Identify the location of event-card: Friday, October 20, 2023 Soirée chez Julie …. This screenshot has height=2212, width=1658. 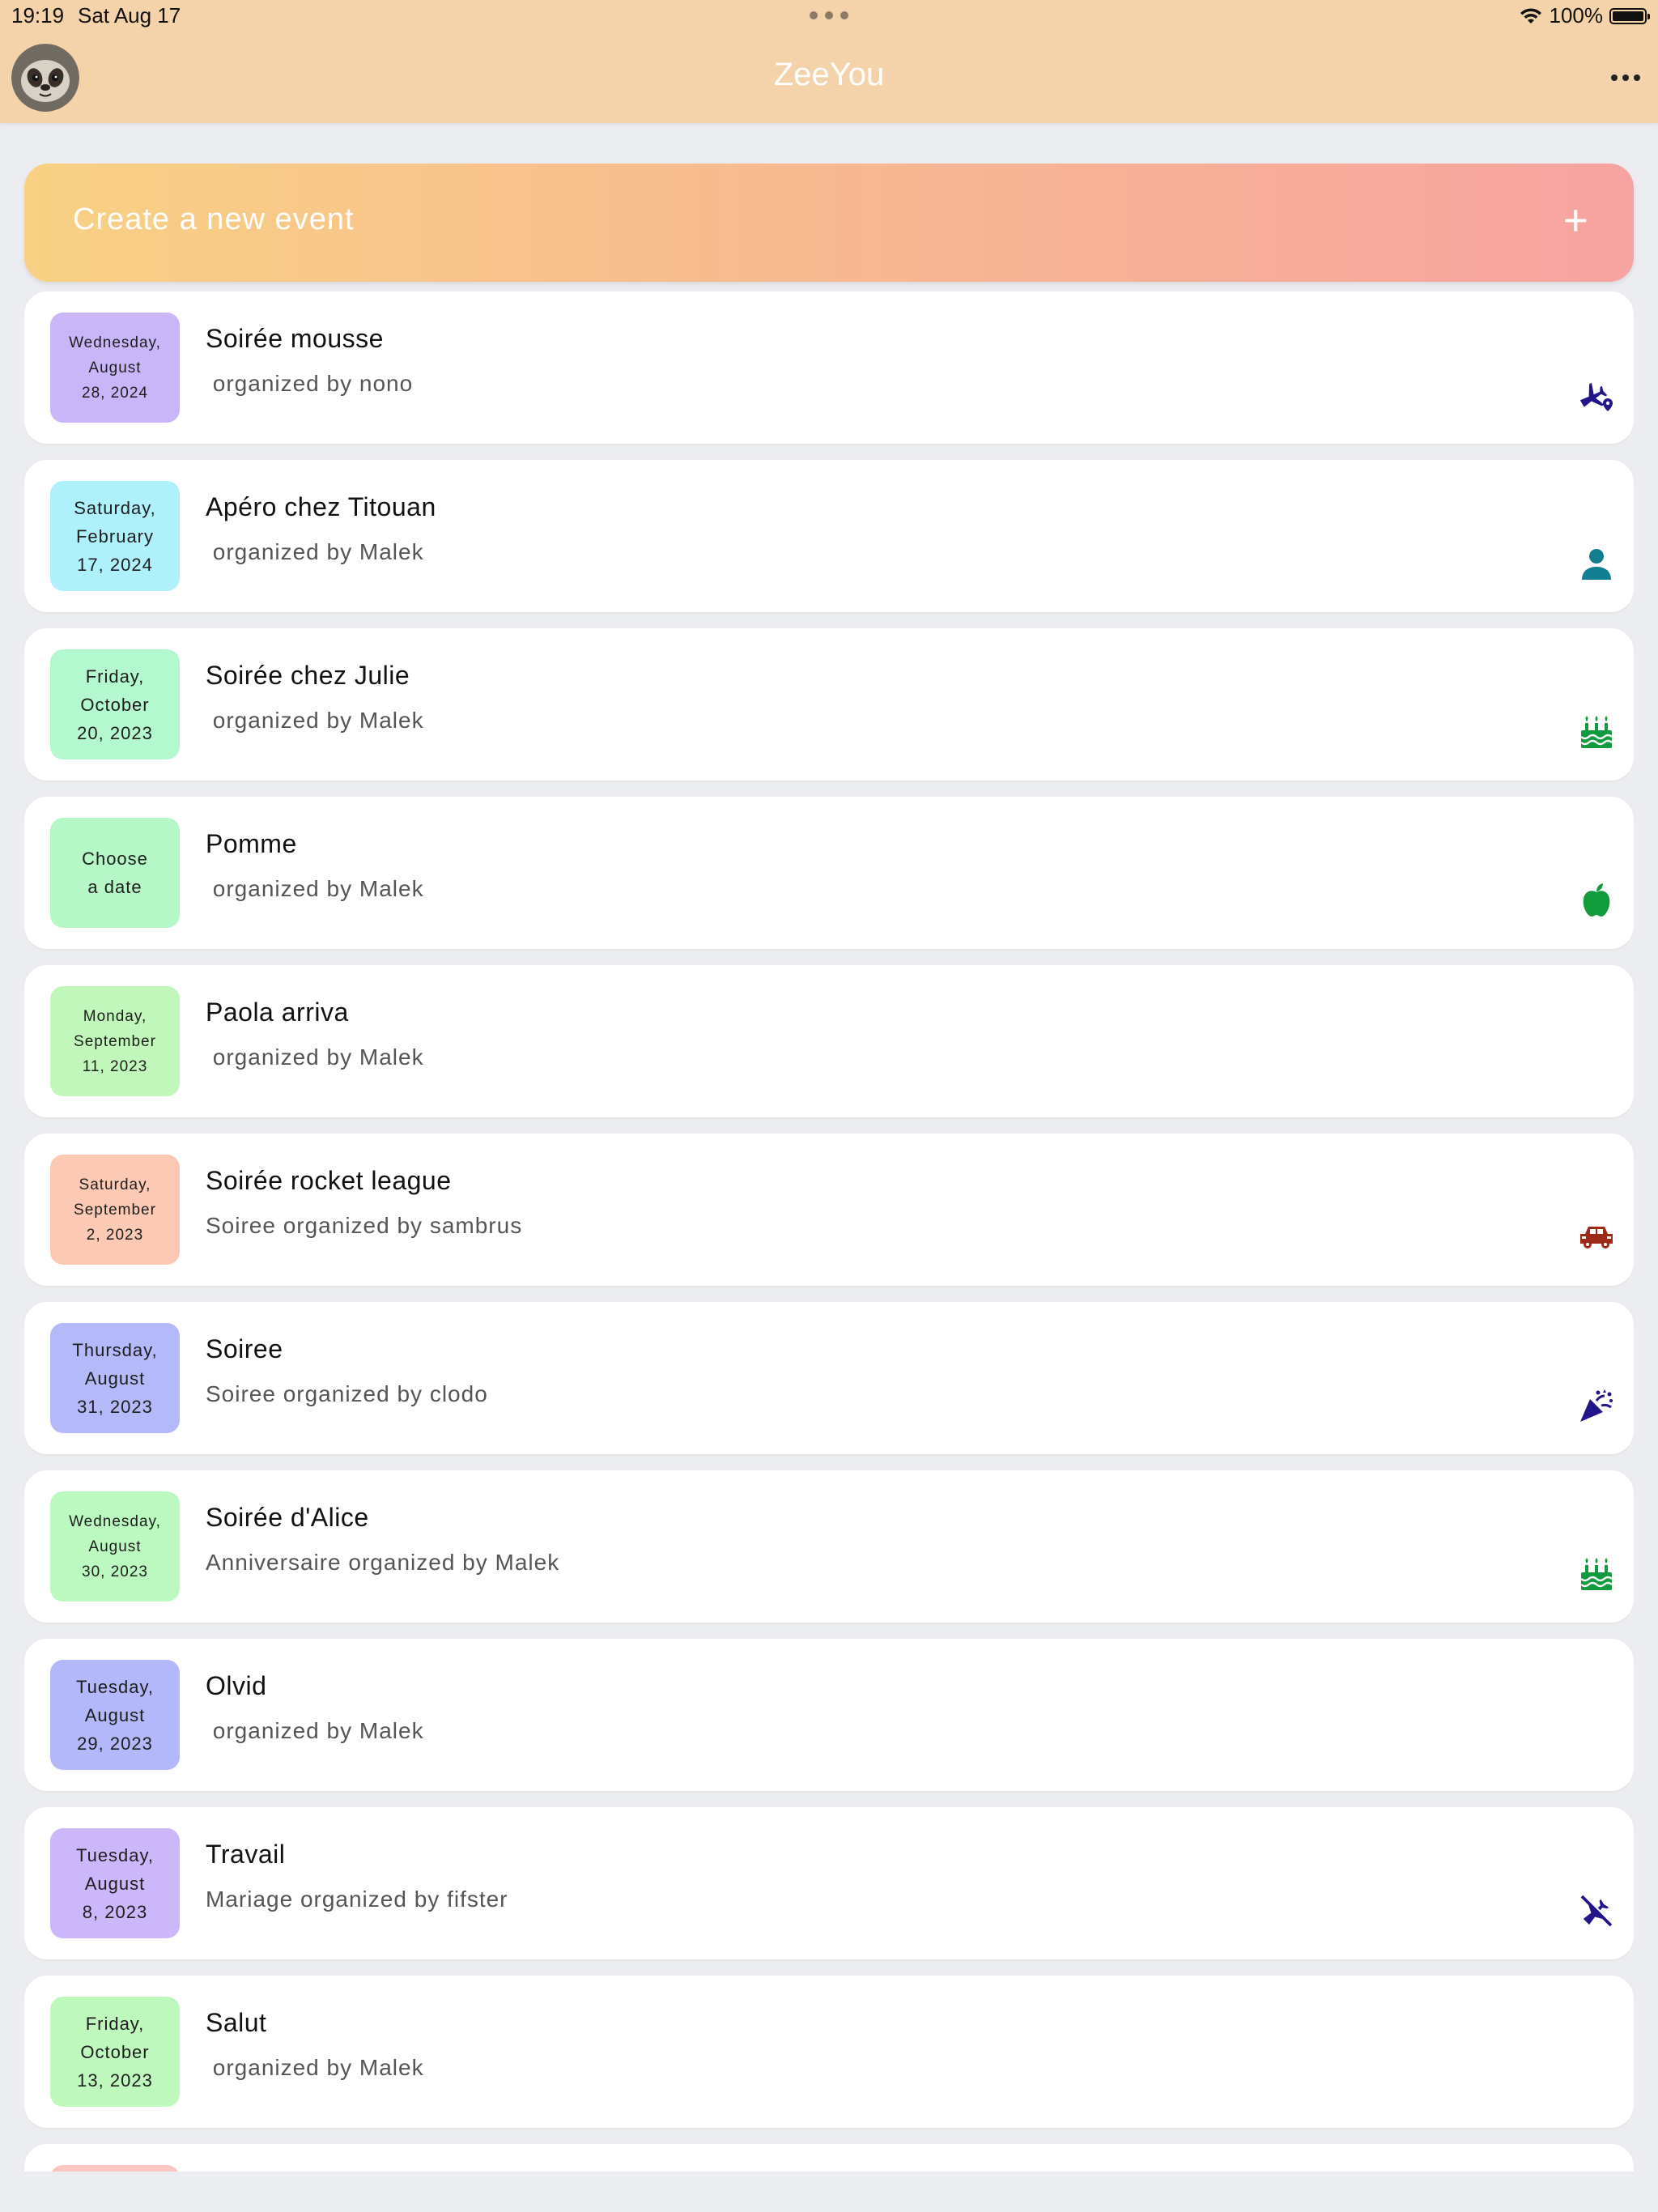
(829, 705).